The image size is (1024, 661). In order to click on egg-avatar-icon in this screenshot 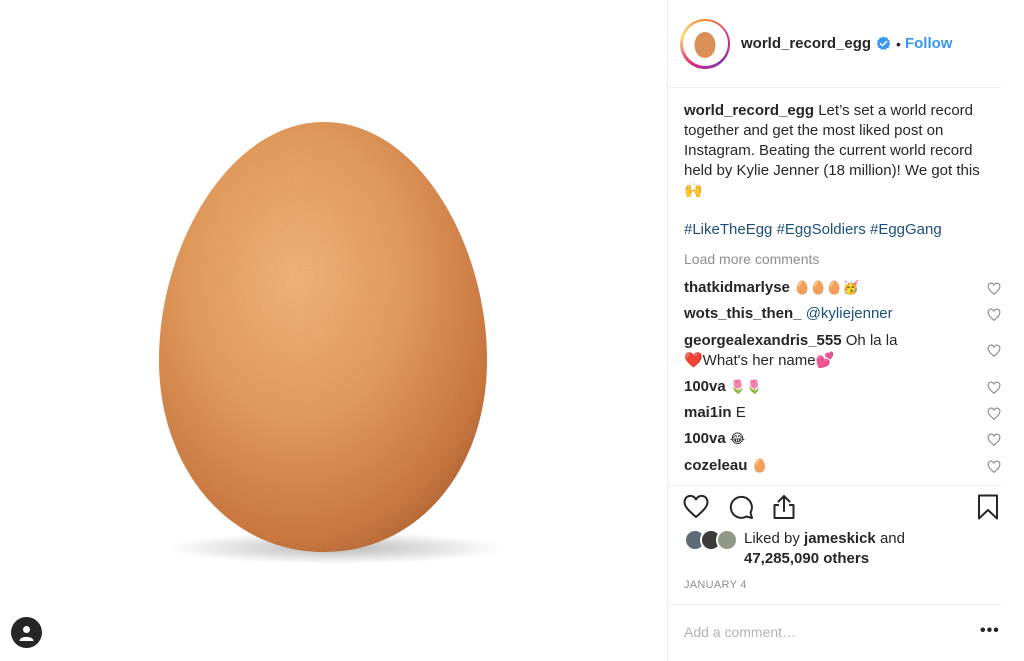, I will do `click(705, 44)`.